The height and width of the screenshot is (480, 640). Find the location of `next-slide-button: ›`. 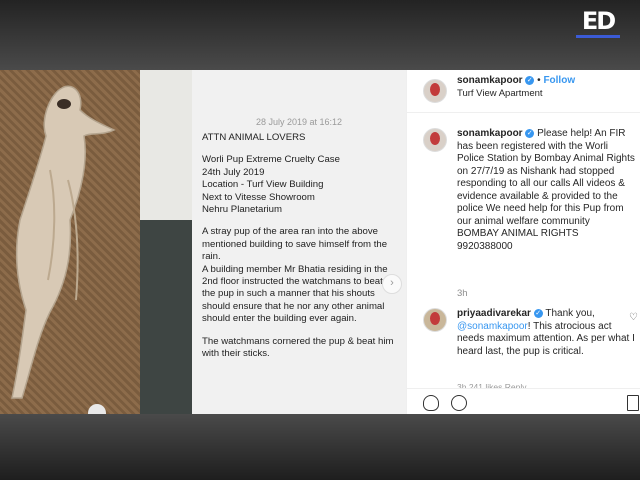

next-slide-button: › is located at coordinates (392, 284).